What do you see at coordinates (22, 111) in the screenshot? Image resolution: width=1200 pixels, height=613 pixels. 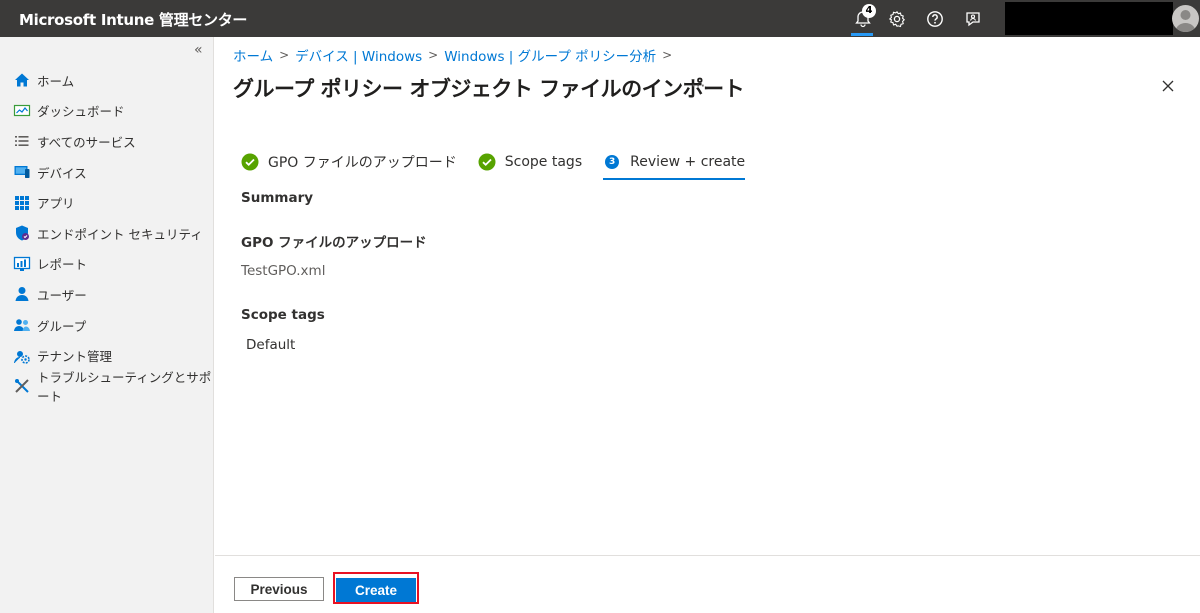 I see `dashboard-icon` at bounding box center [22, 111].